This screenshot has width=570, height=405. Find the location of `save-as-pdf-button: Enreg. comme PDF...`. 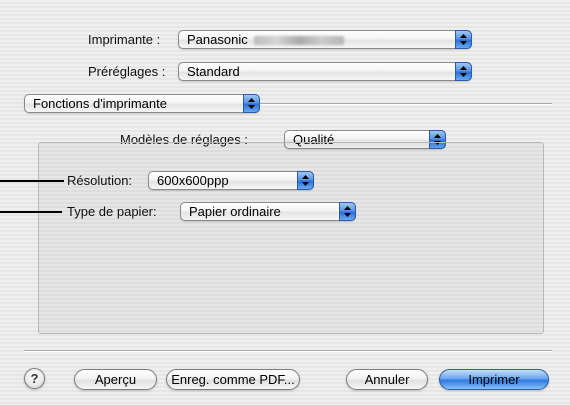

save-as-pdf-button: Enreg. comme PDF... is located at coordinates (233, 379).